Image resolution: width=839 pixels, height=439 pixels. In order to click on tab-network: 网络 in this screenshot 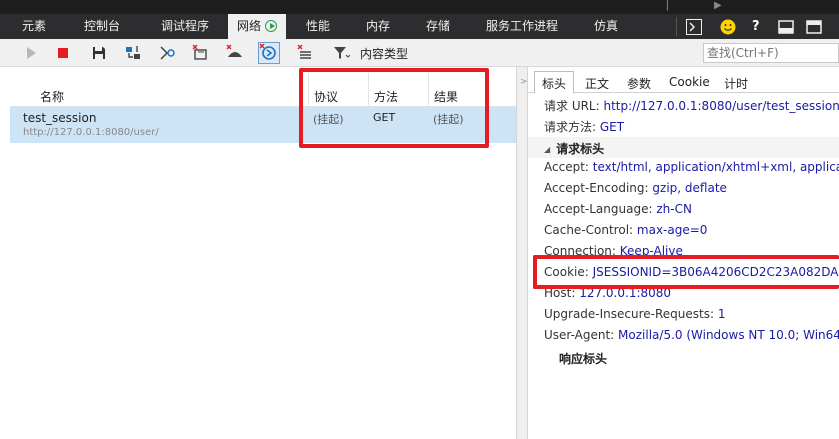, I will do `click(257, 26)`.